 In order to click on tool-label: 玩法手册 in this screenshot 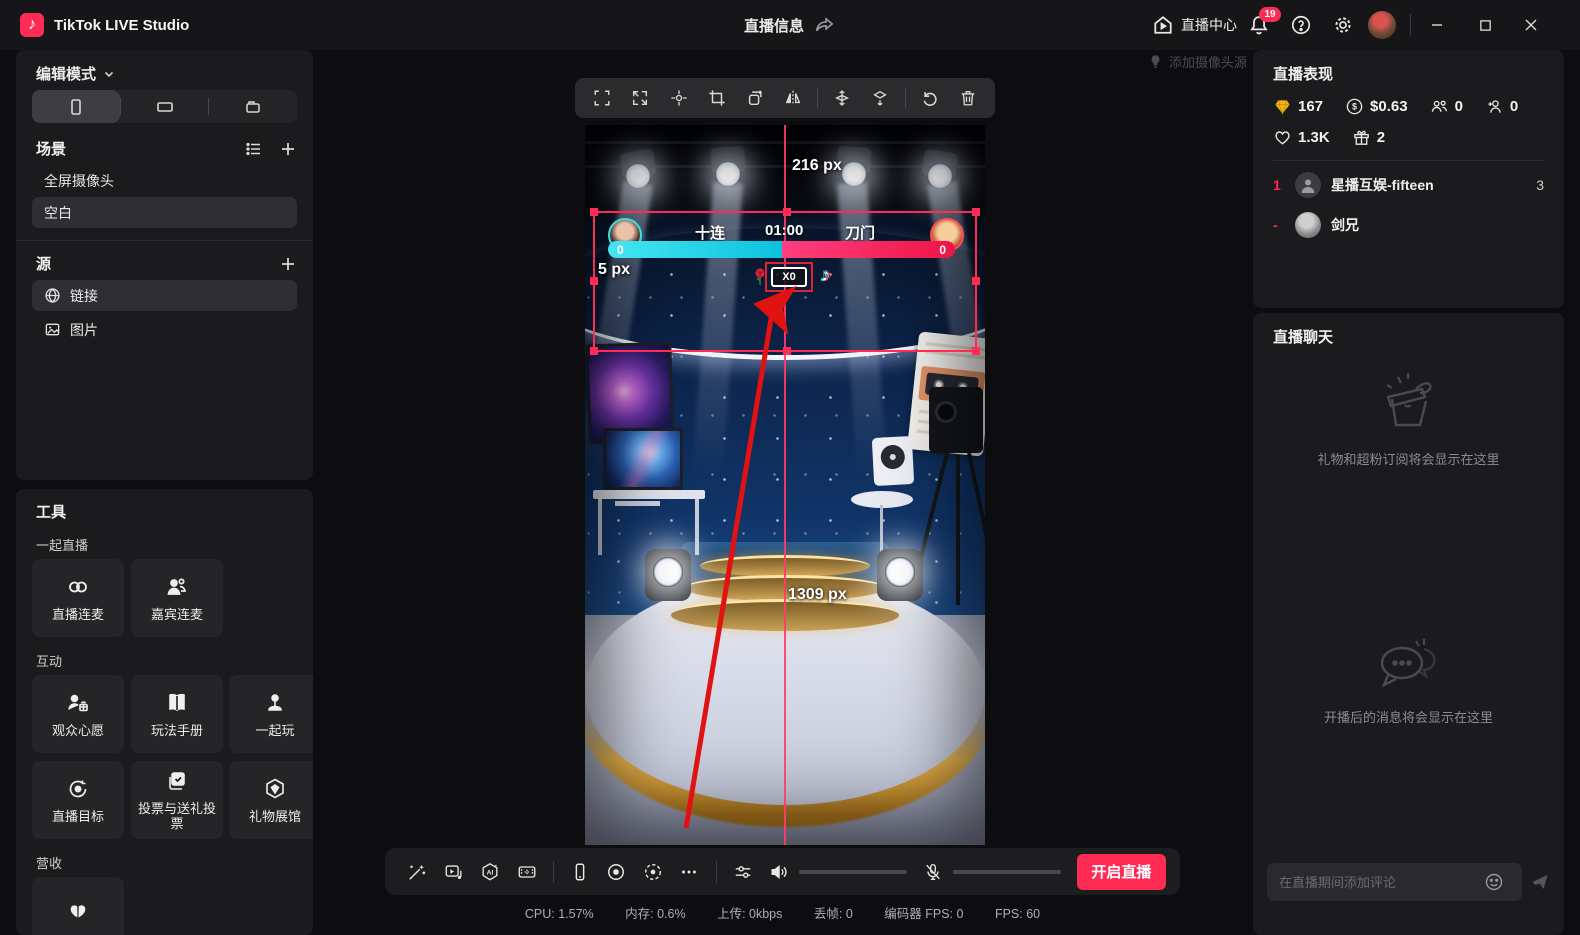, I will do `click(176, 730)`.